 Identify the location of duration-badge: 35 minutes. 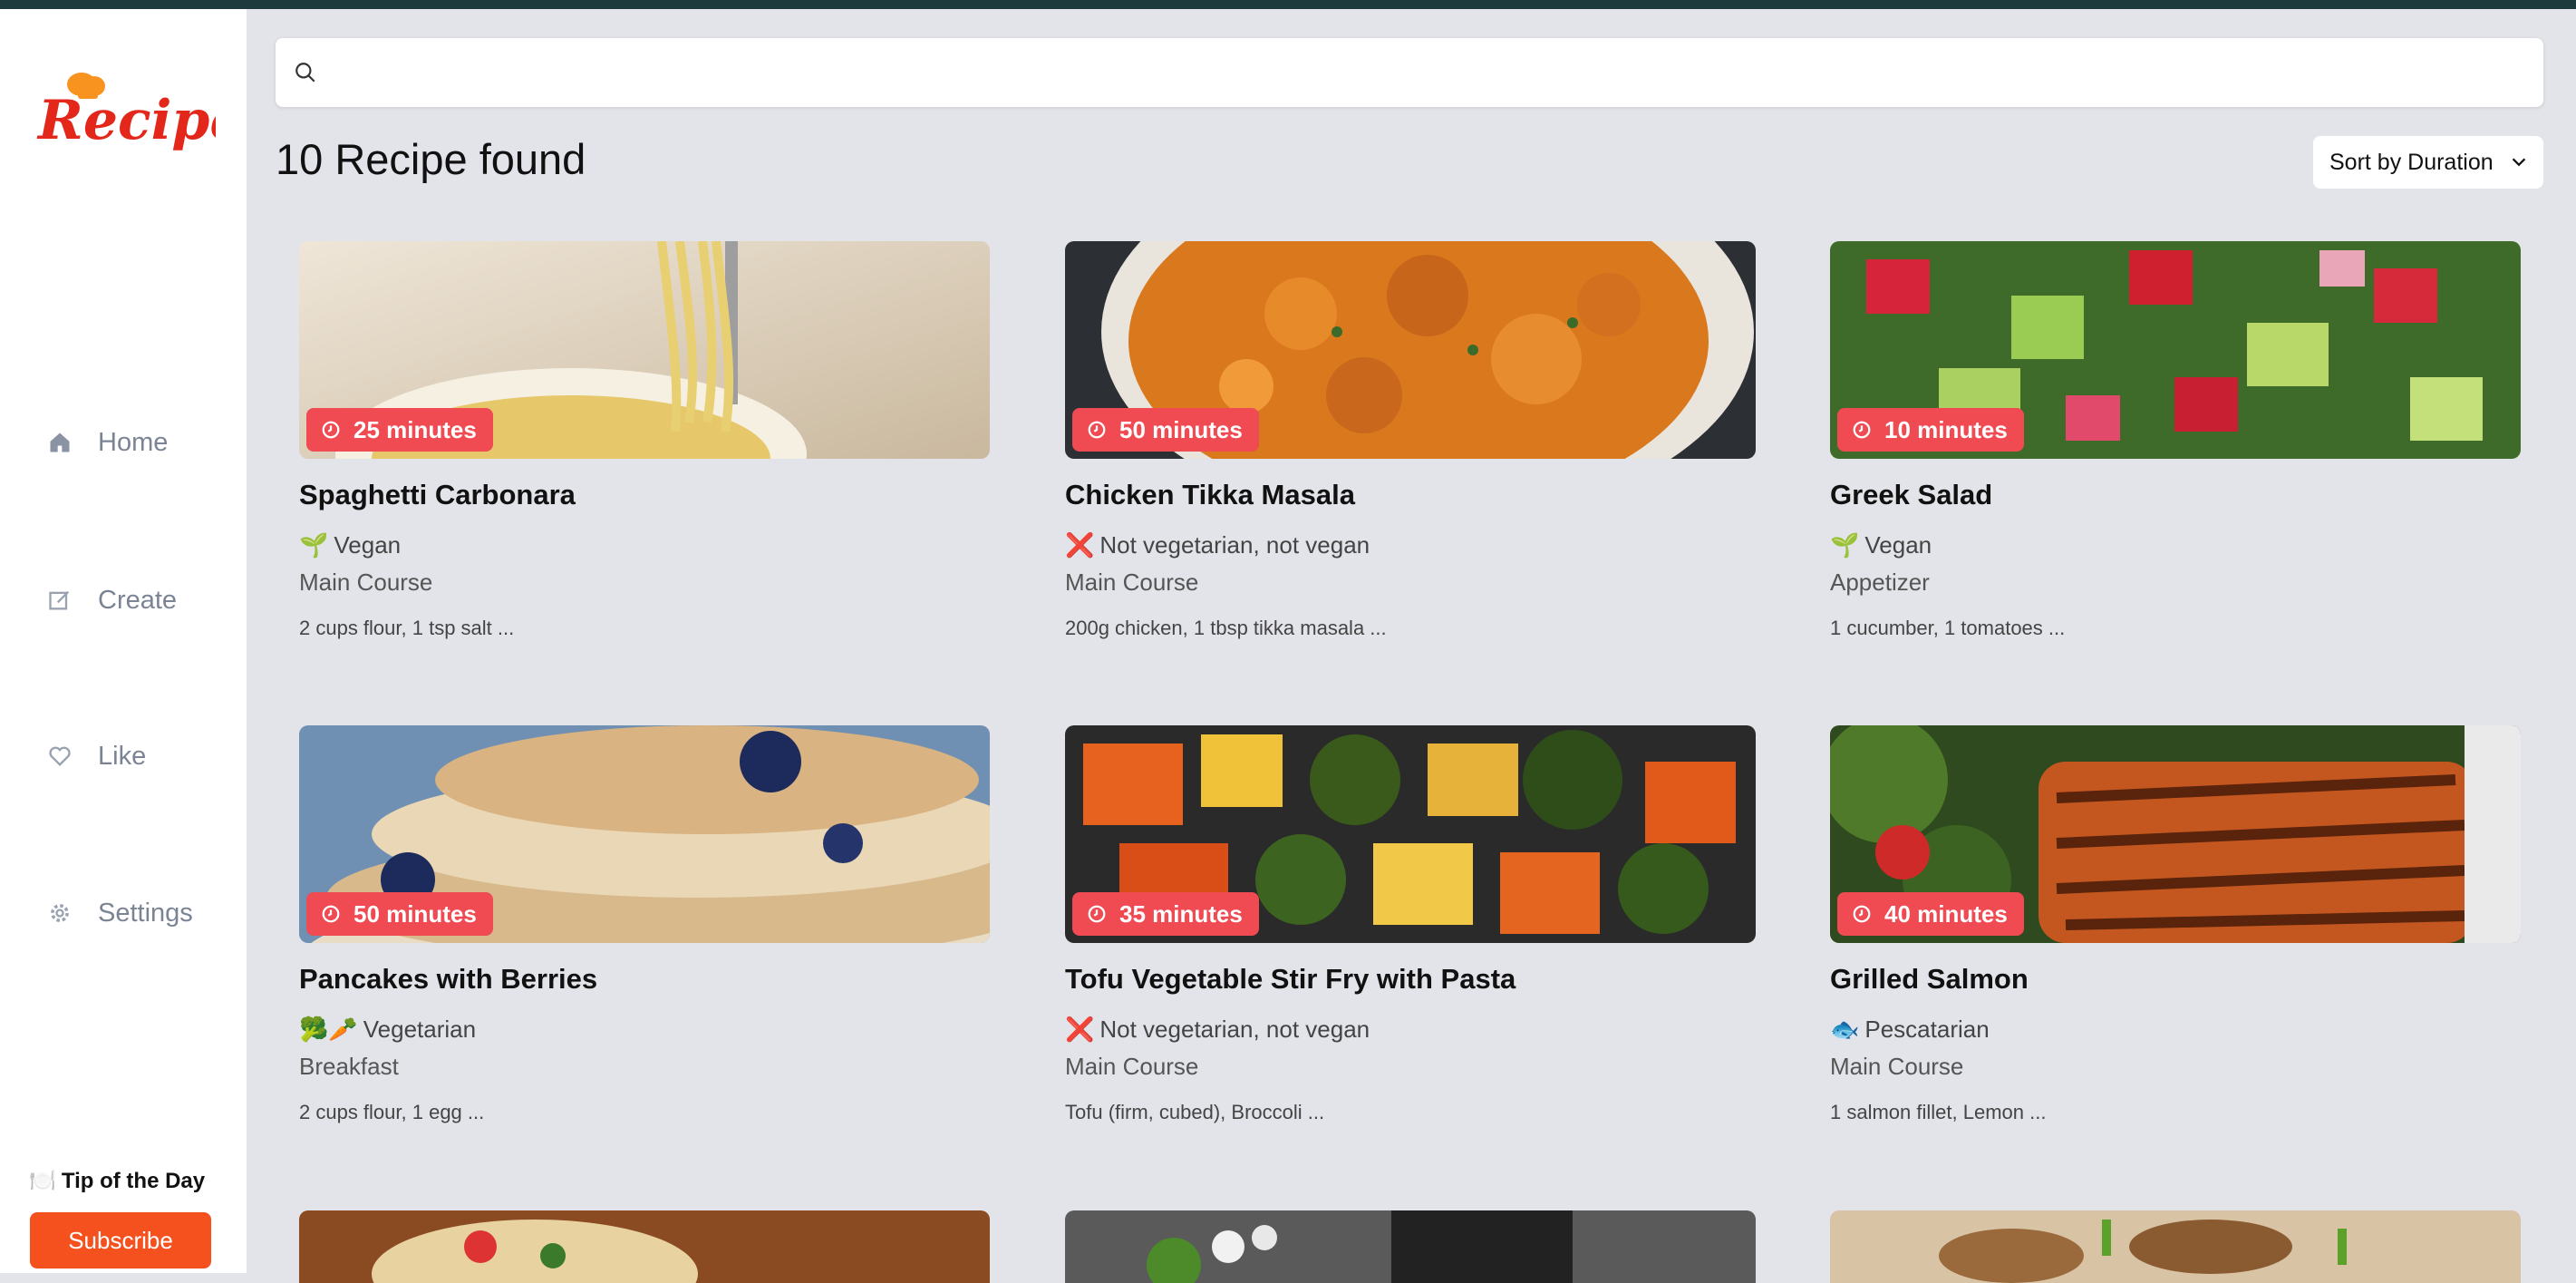
(1165, 914).